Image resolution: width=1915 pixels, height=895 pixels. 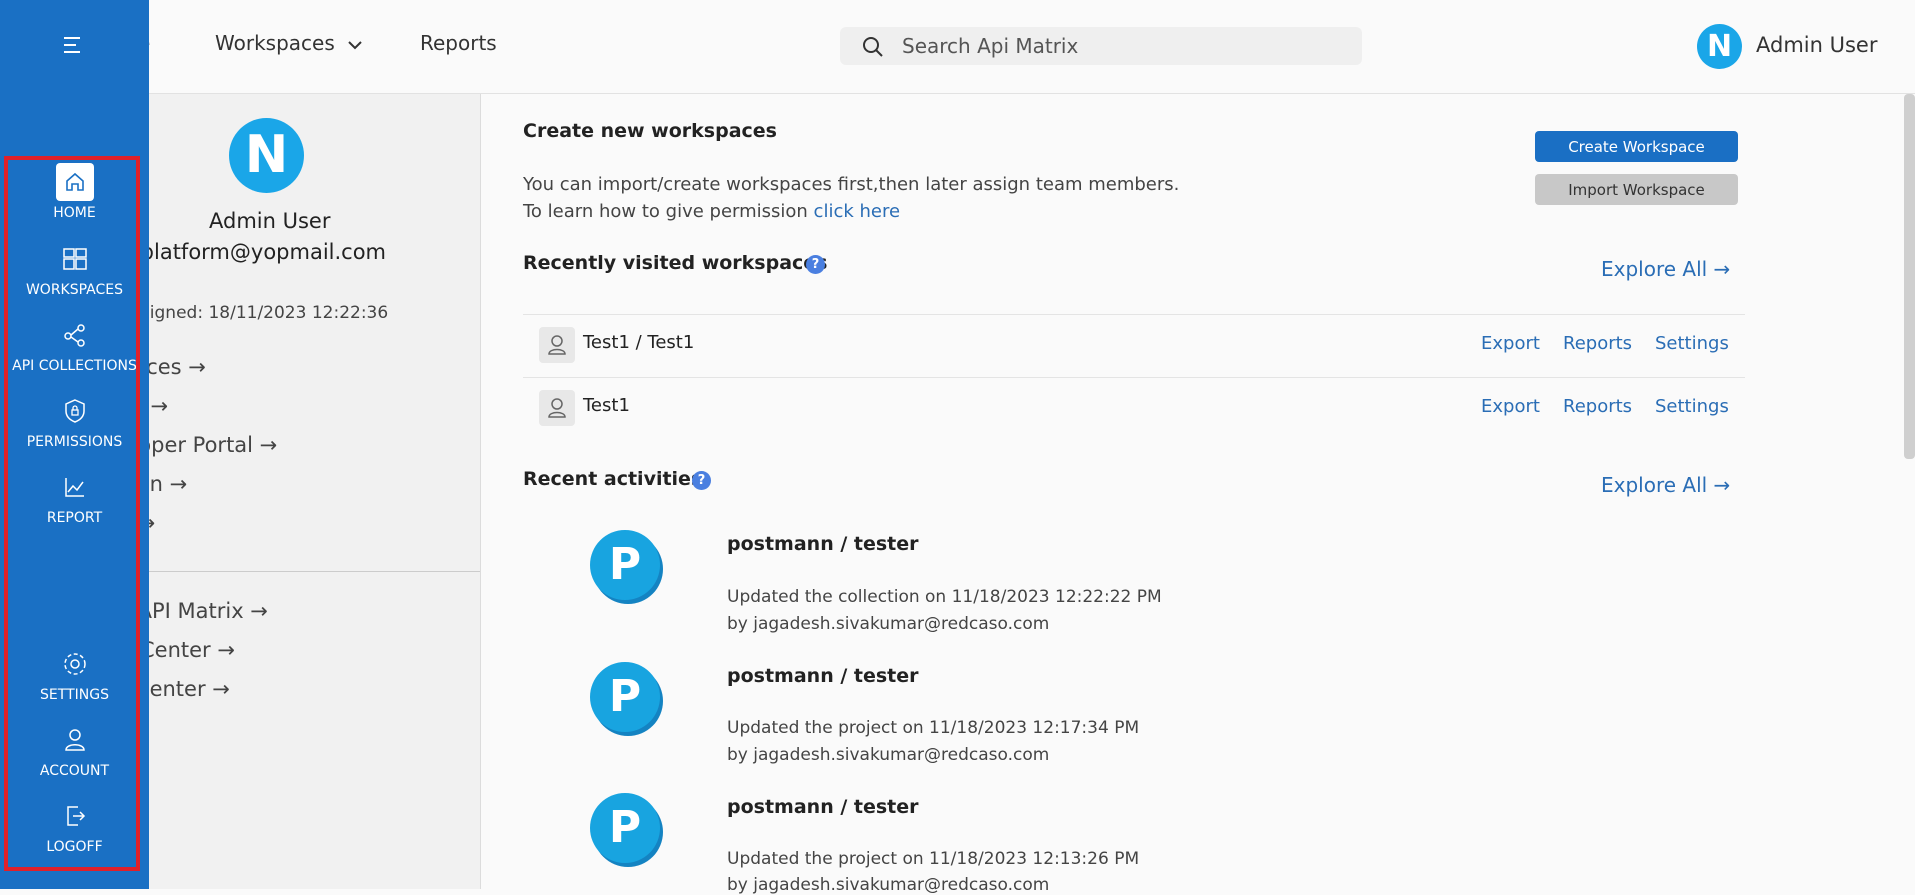 I want to click on recent-workspaces-title: Recently visited workspaces, so click(x=675, y=263).